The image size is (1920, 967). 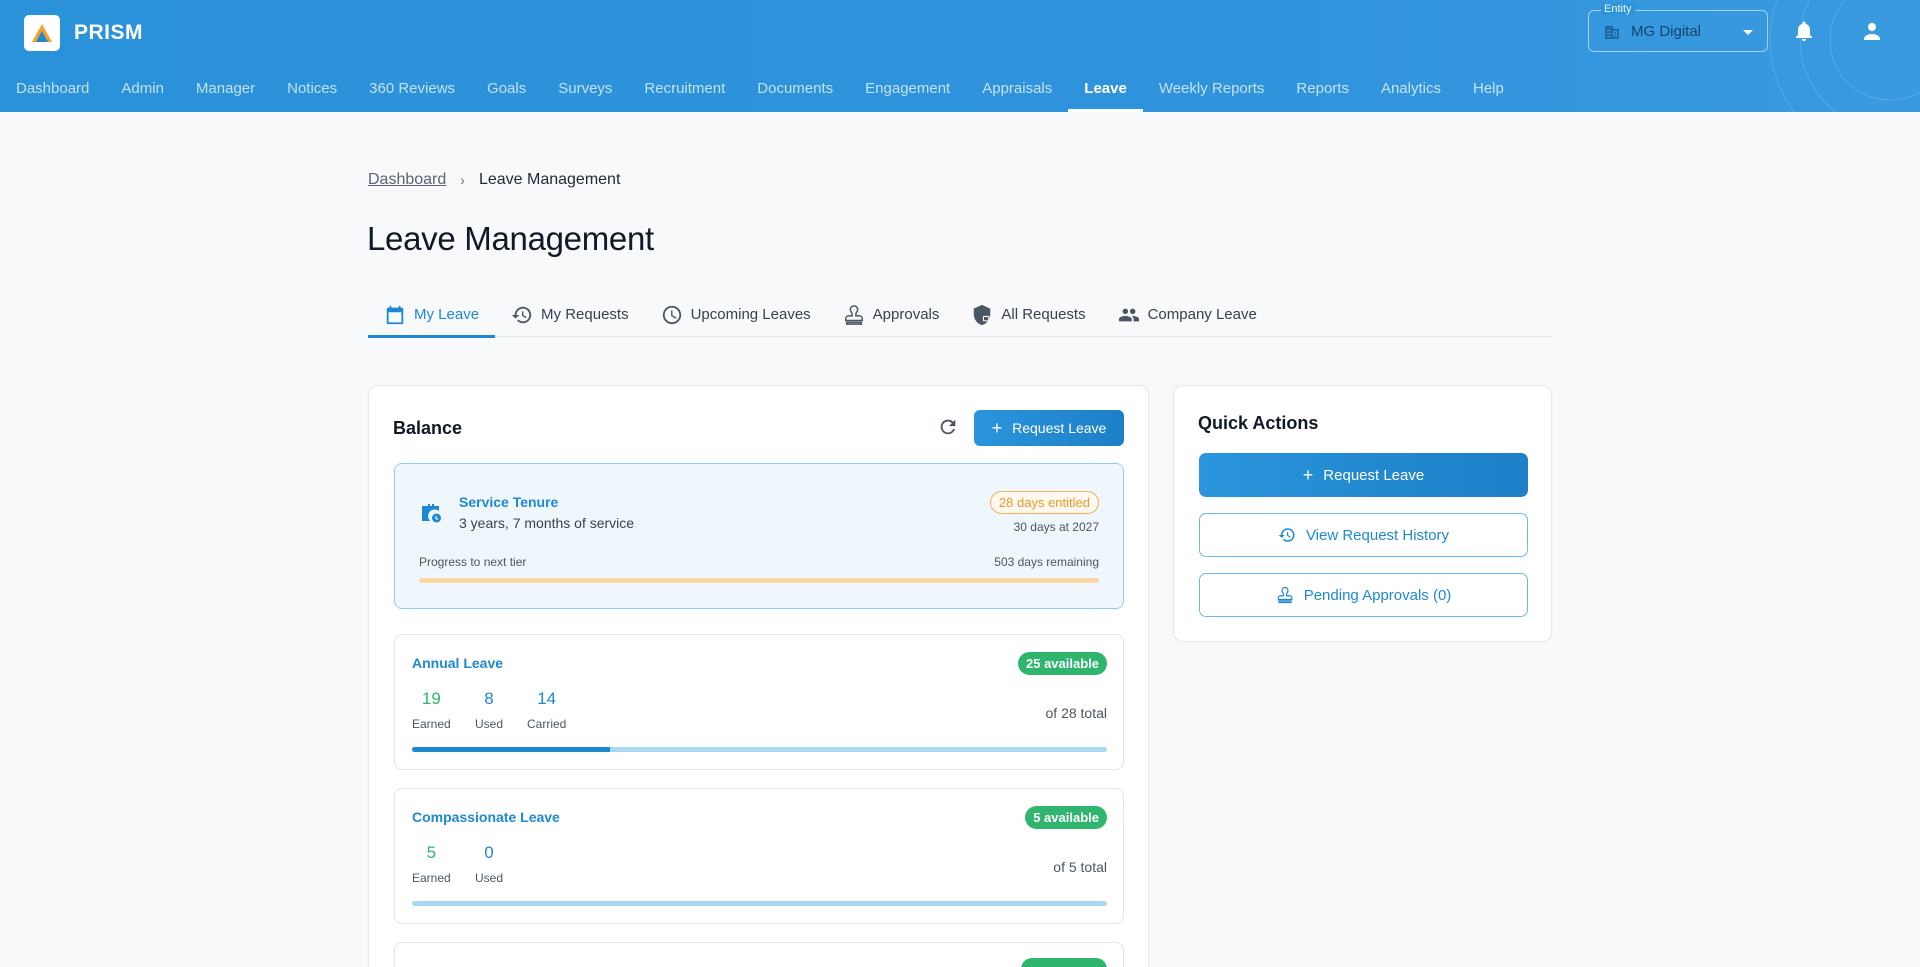 I want to click on pending-approvals-button: Pending Approvals (0), so click(x=1363, y=595).